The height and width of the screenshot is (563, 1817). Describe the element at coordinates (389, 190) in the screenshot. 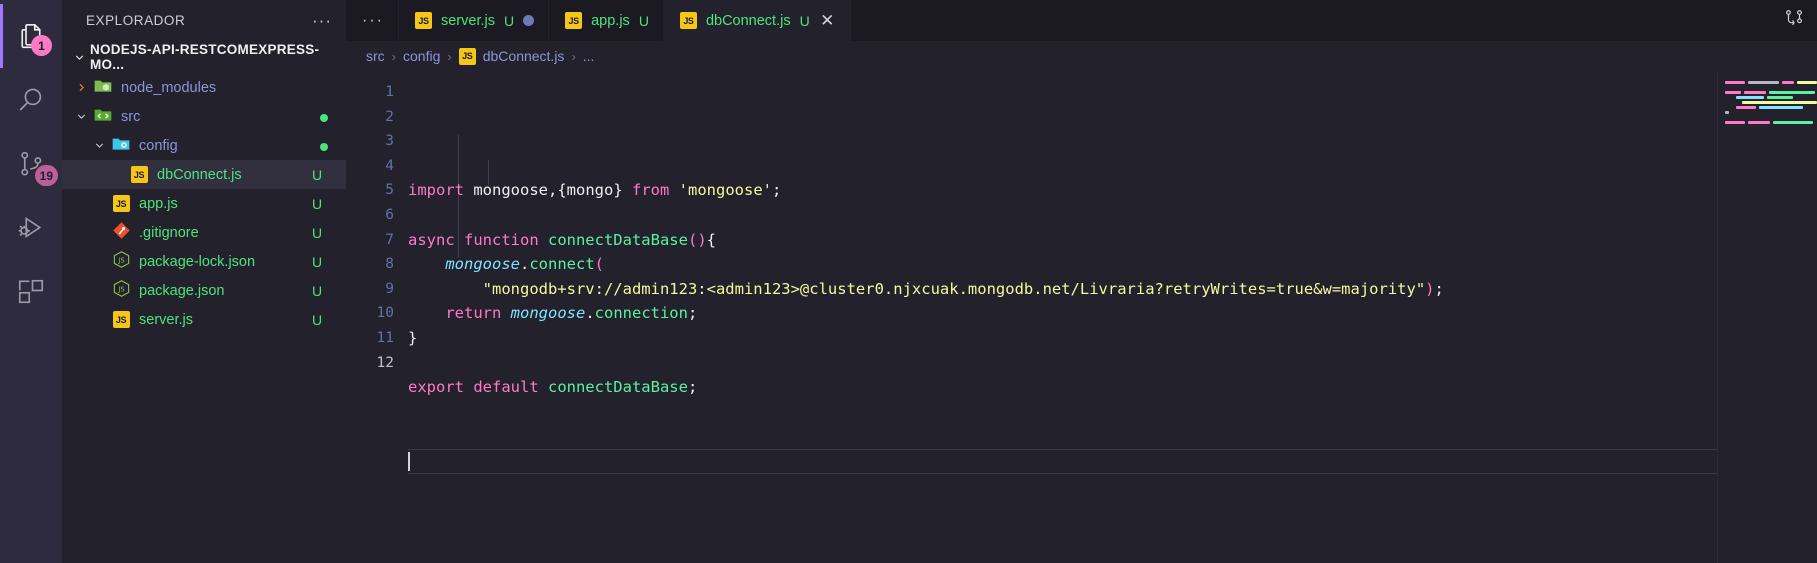

I see `line-number: 5` at that location.